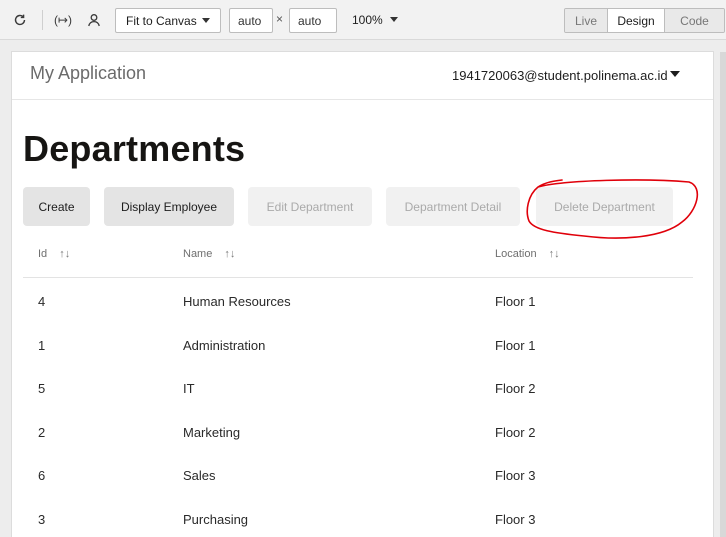 Image resolution: width=726 pixels, height=537 pixels. What do you see at coordinates (358, 344) in the screenshot?
I see `table-row: 1 Administration Floor 1` at bounding box center [358, 344].